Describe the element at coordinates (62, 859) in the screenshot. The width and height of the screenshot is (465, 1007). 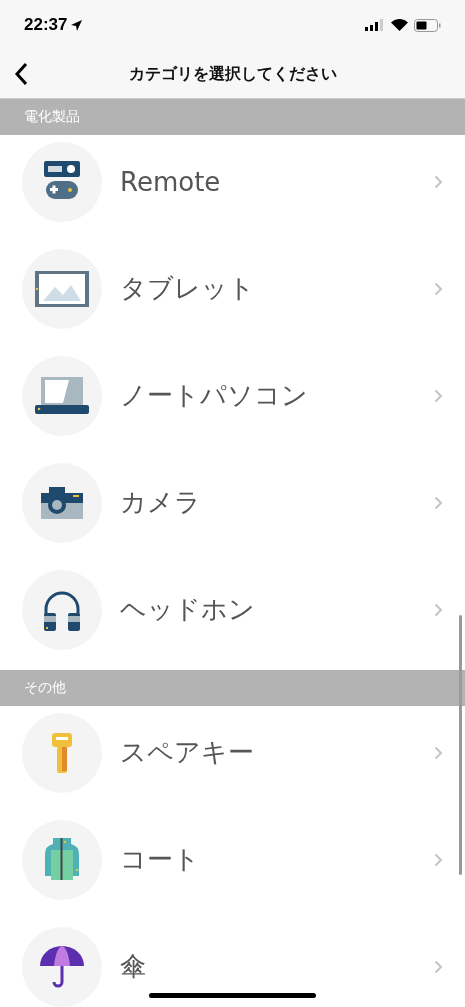
I see `jacket-icon` at that location.